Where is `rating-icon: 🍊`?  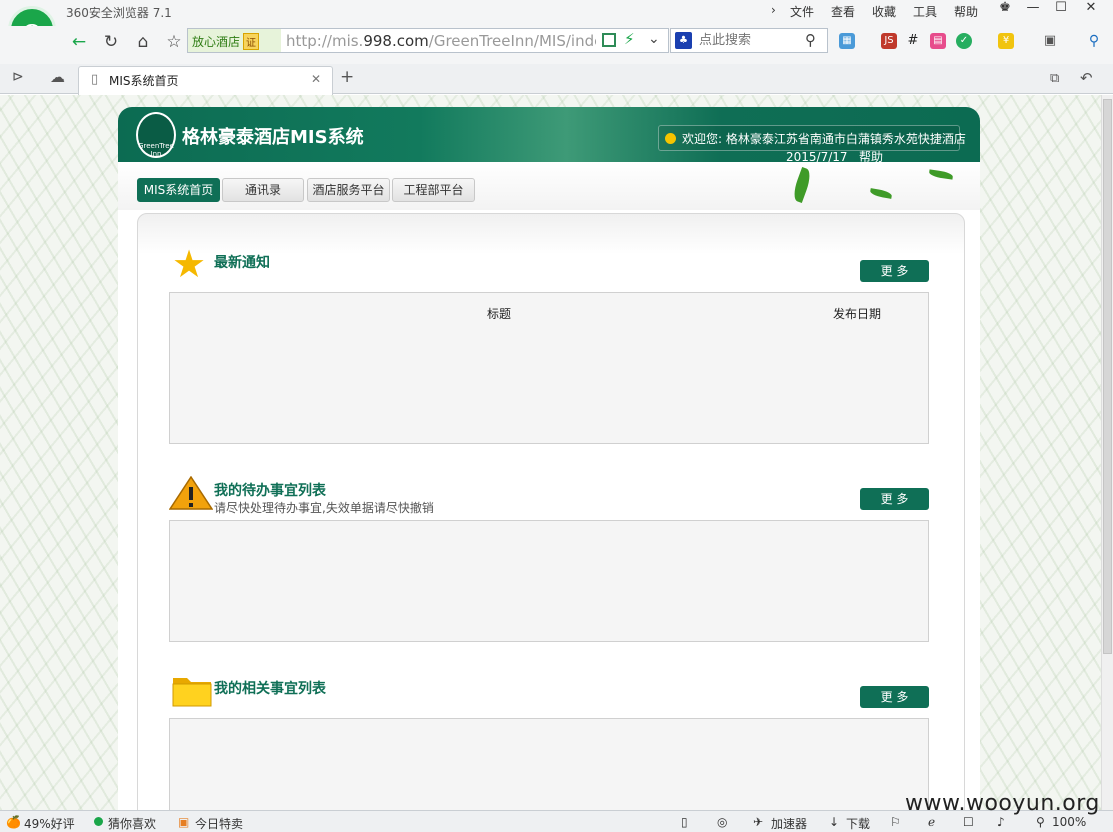 rating-icon: 🍊 is located at coordinates (13, 822).